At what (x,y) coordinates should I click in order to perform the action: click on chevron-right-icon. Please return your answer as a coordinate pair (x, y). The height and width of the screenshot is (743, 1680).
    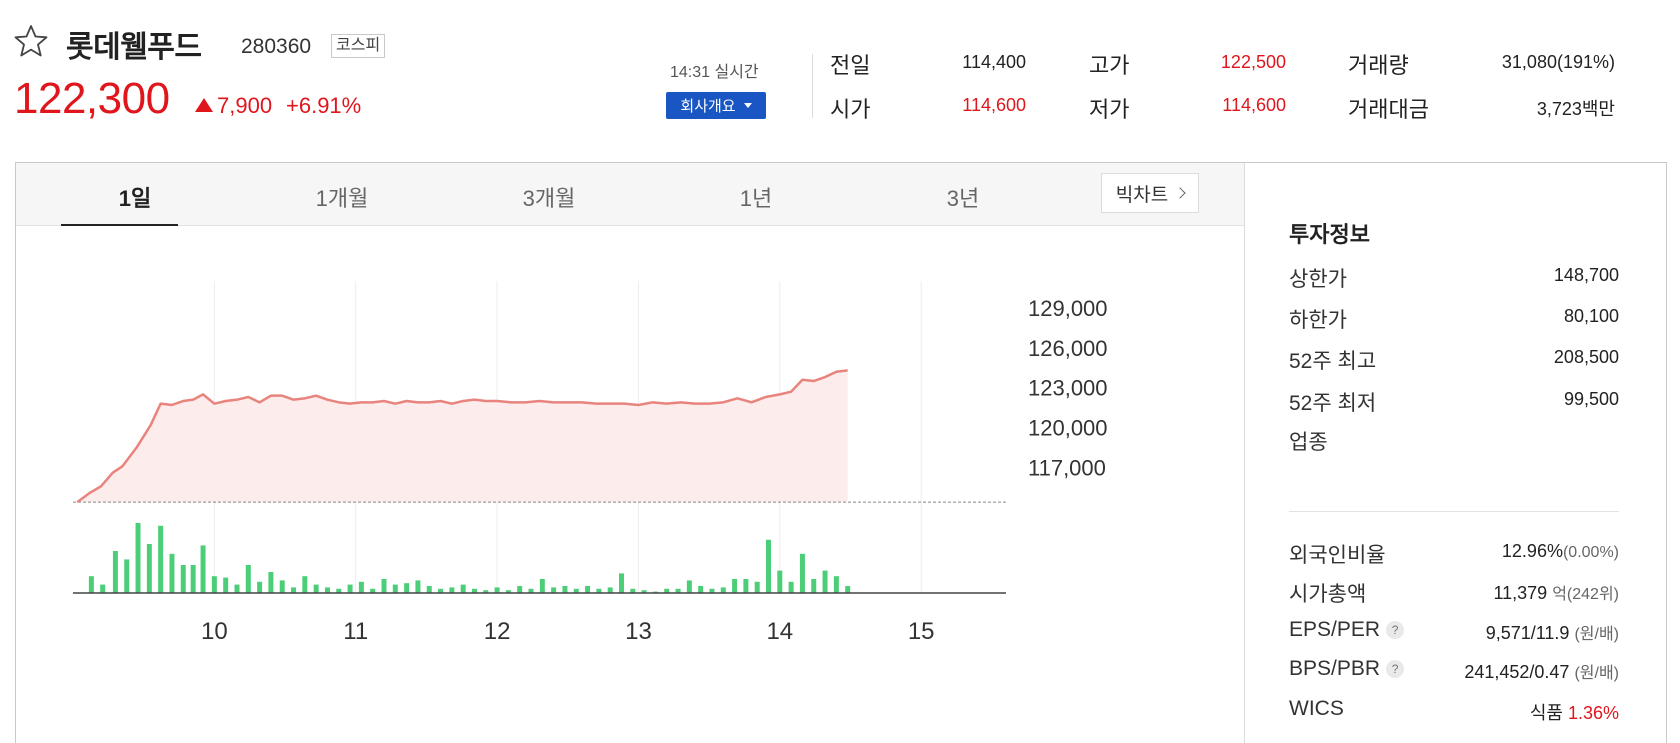
    Looking at the image, I should click on (1180, 193).